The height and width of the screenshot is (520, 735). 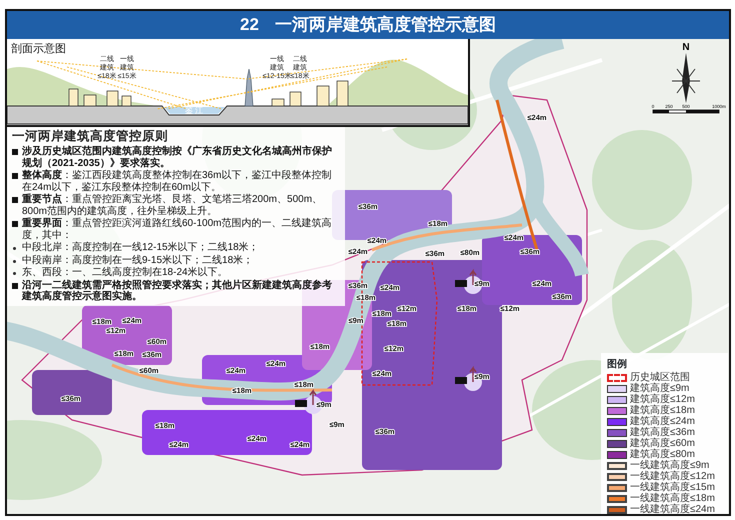 What do you see at coordinates (662, 454) in the screenshot?
I see `legend-label: 建筑高度≤80m` at bounding box center [662, 454].